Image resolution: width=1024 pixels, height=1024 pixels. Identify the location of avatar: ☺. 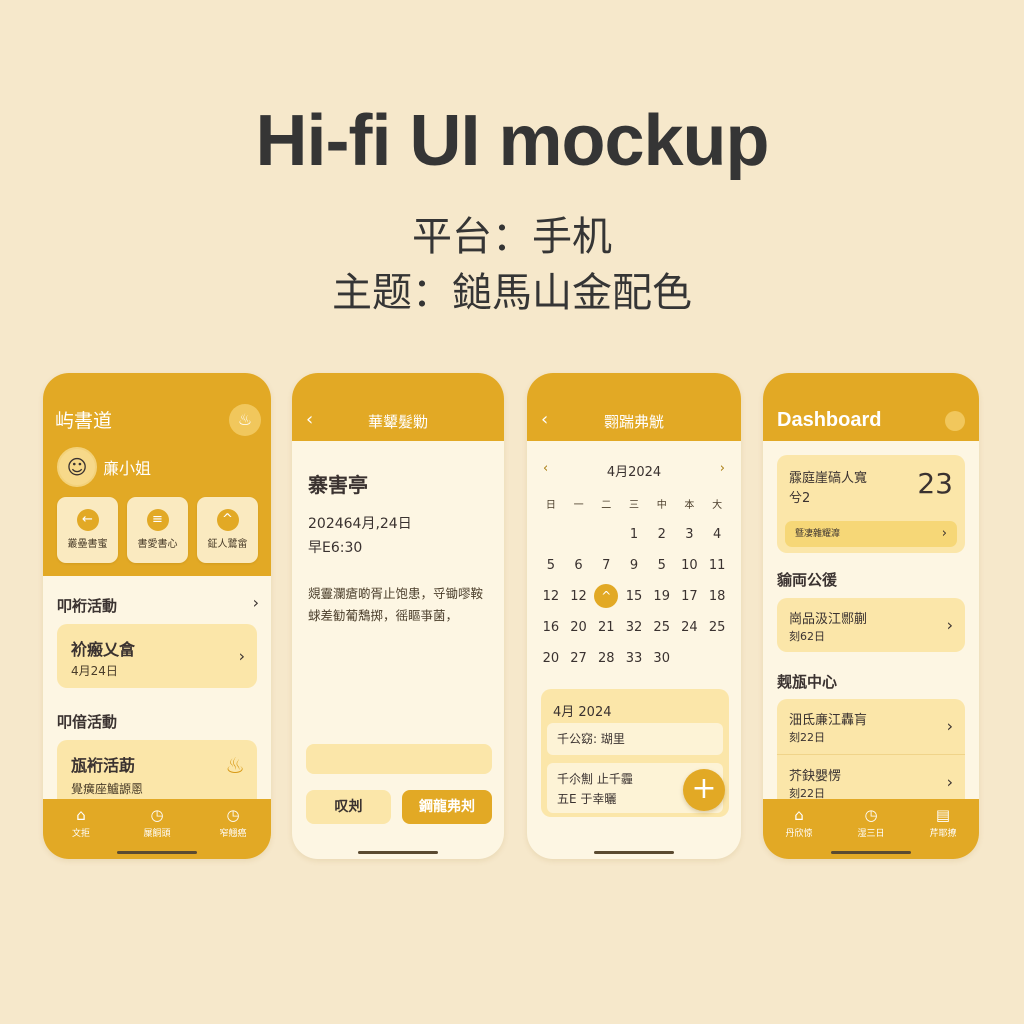
(77, 467).